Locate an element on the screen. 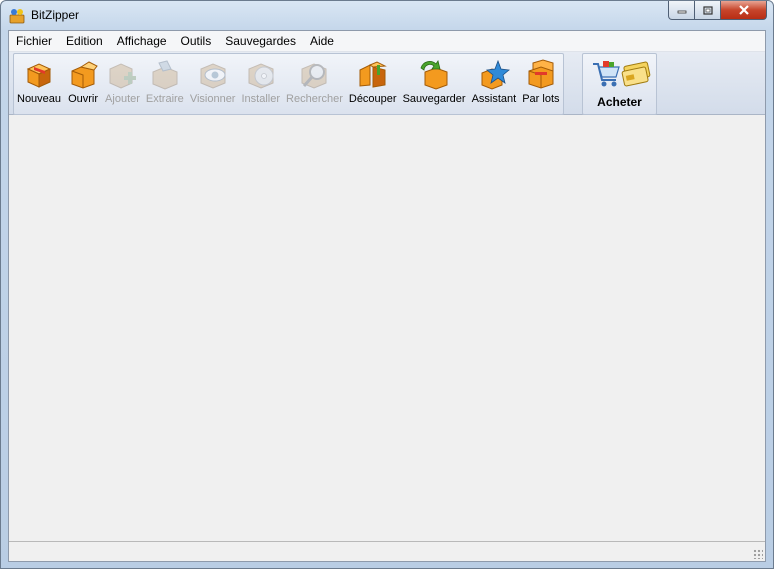 The image size is (774, 569). acheter-button: Acheter is located at coordinates (619, 84).